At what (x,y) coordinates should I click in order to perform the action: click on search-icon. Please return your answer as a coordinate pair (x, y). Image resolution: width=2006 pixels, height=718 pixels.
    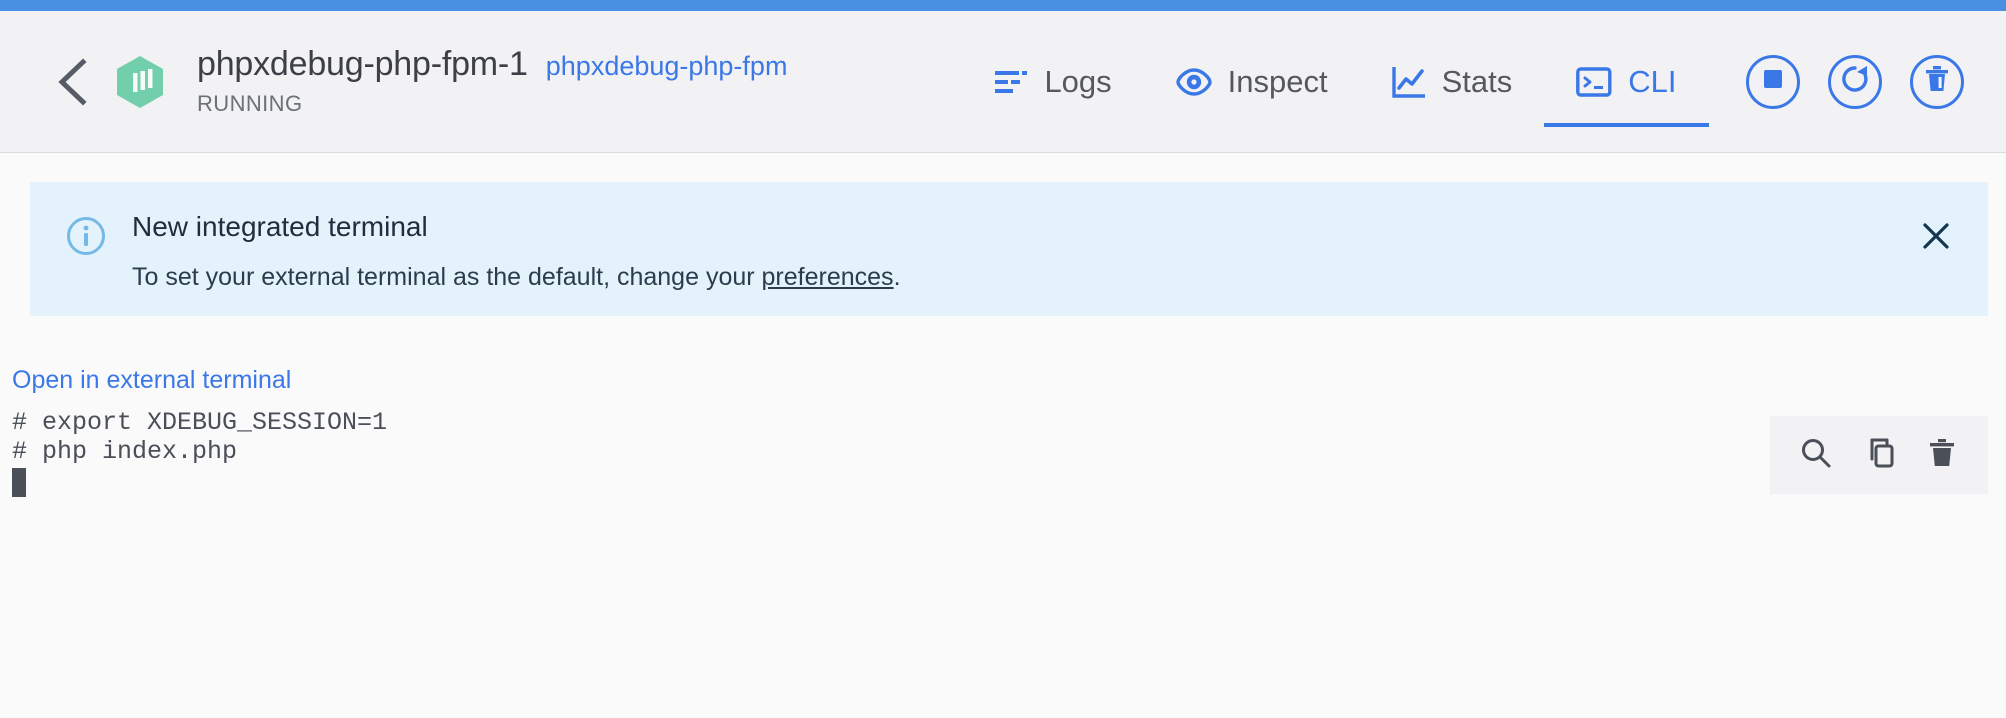
    Looking at the image, I should click on (1816, 455).